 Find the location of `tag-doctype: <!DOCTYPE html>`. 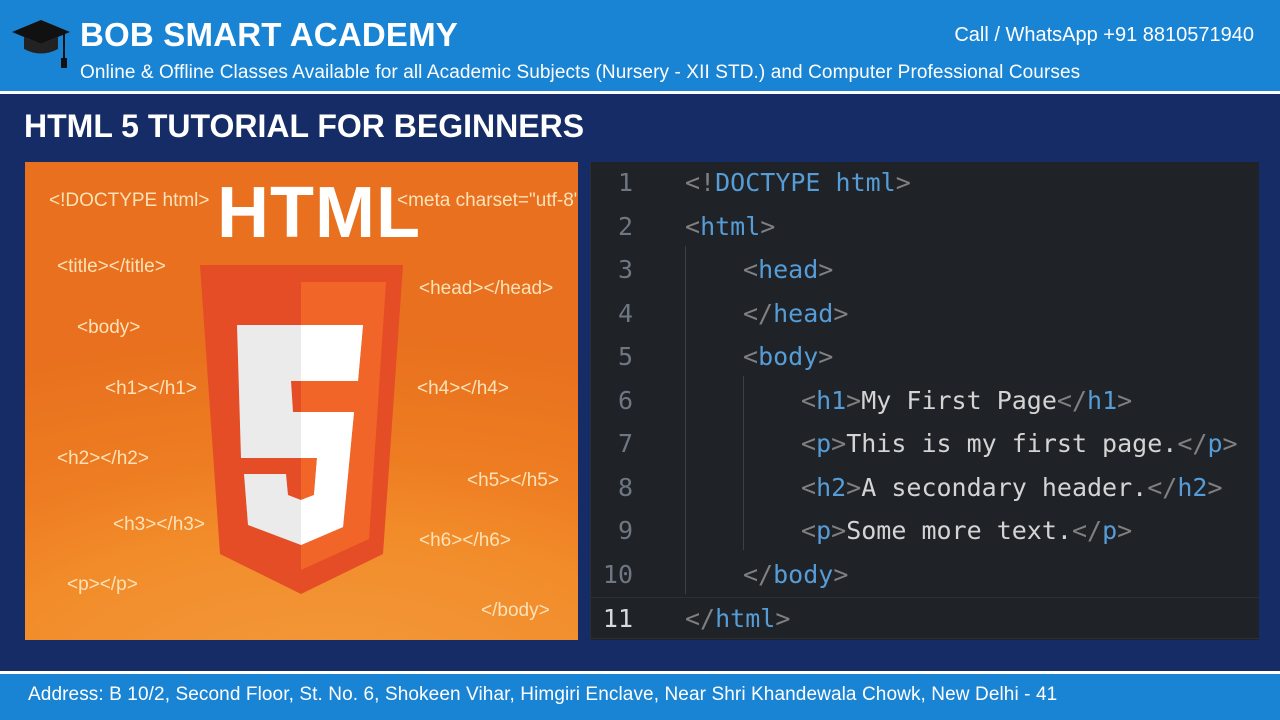

tag-doctype: <!DOCTYPE html> is located at coordinates (129, 200).